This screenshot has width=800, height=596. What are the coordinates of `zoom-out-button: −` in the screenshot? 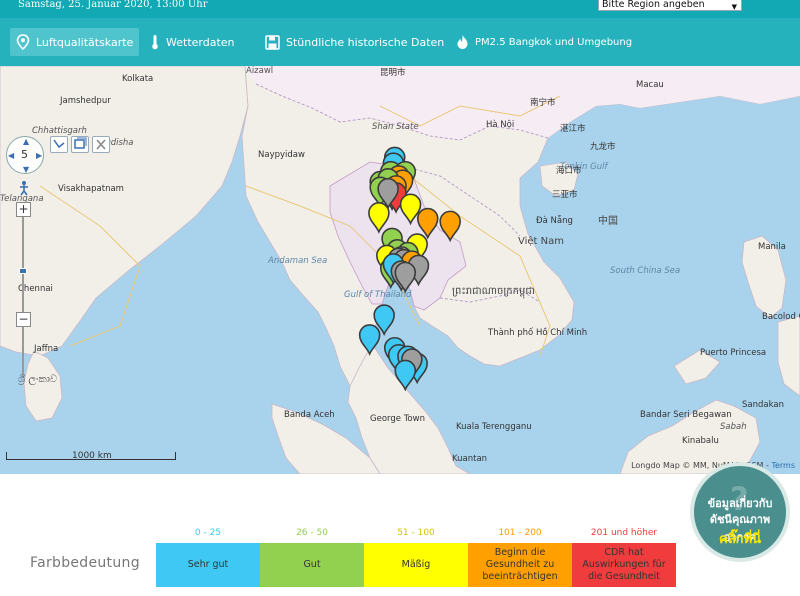 It's located at (23, 319).